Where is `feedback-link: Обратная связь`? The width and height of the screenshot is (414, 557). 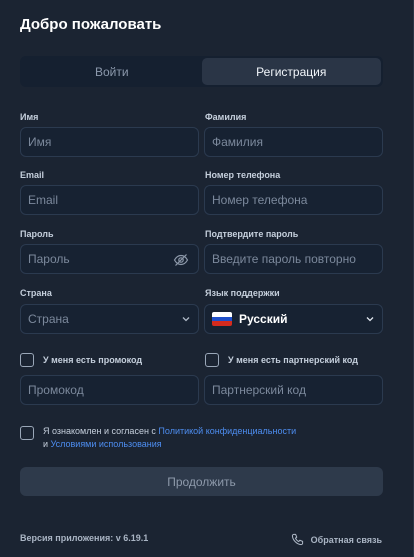 feedback-link: Обратная связь is located at coordinates (336, 539).